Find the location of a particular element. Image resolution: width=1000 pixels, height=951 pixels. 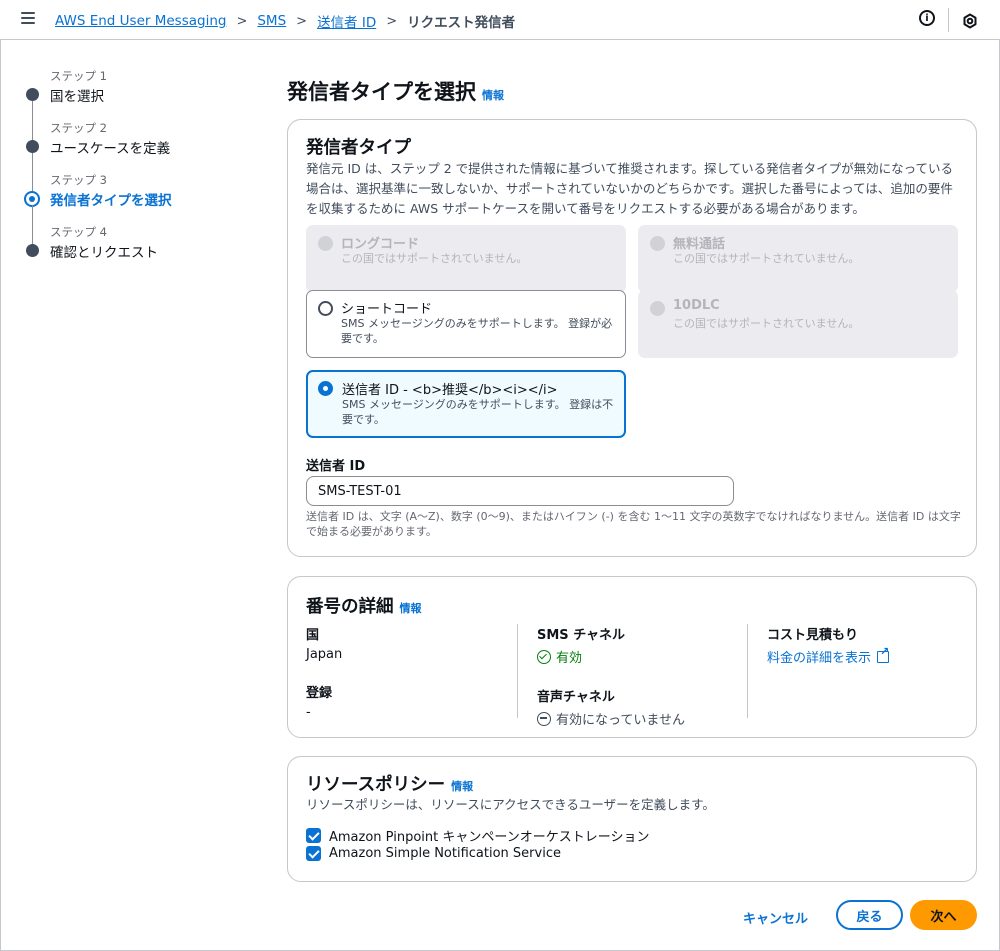

voice-channel-status: 有効になっていません is located at coordinates (620, 720).